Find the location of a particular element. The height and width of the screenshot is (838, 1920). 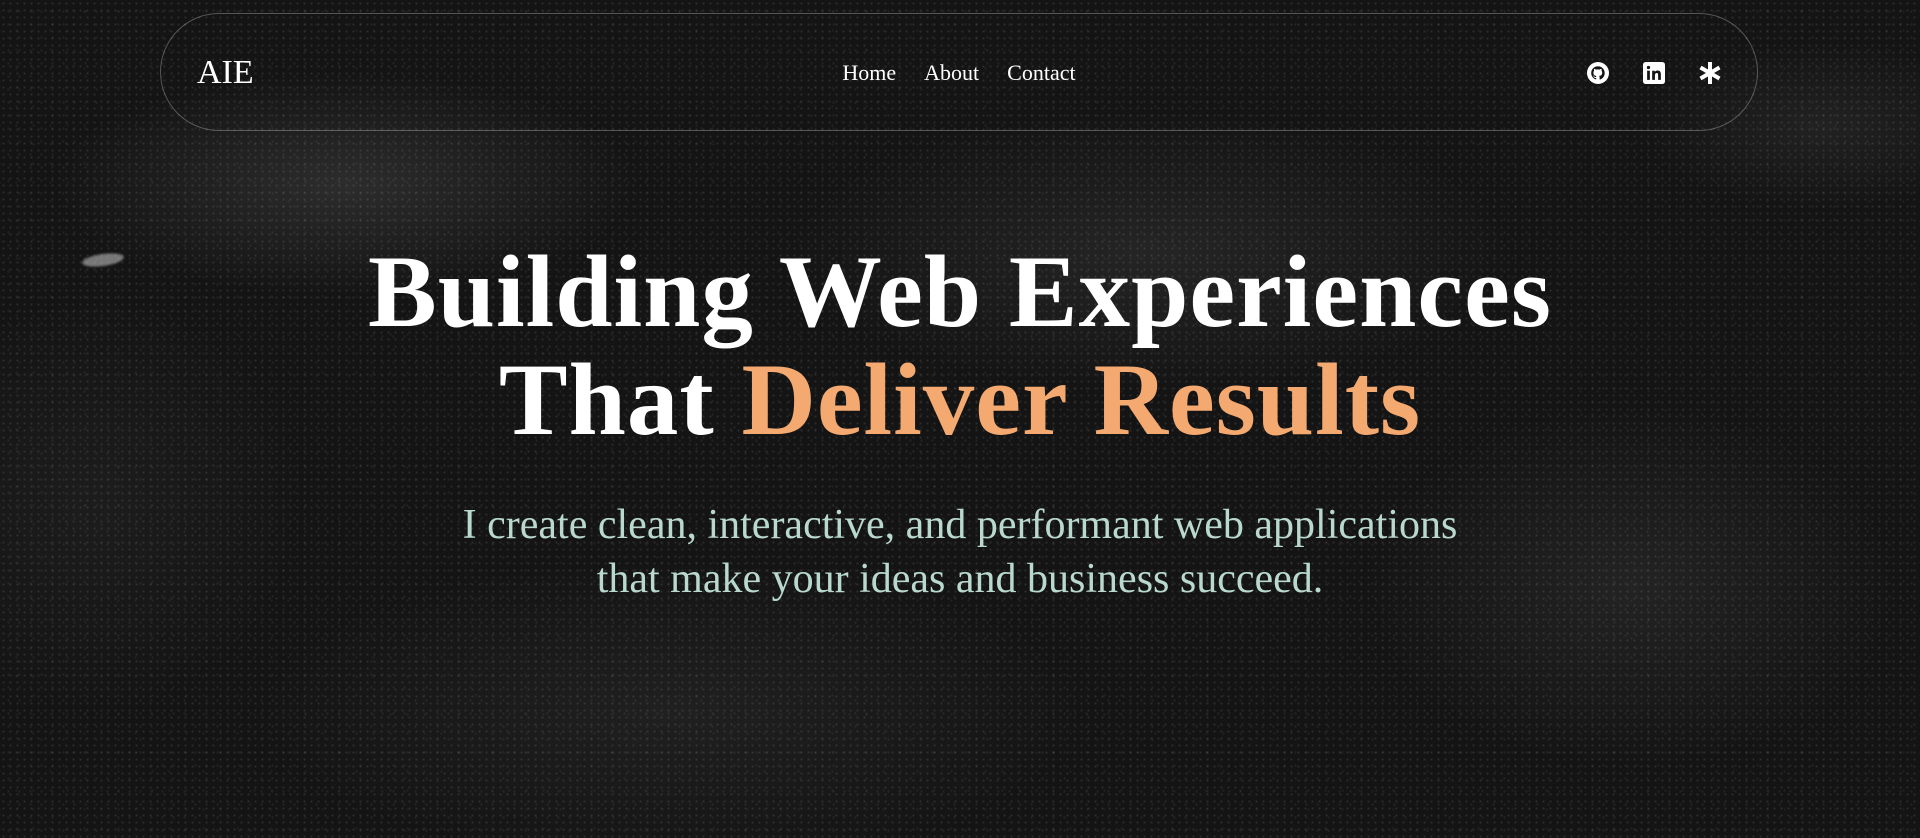

github-icon is located at coordinates (1598, 73).